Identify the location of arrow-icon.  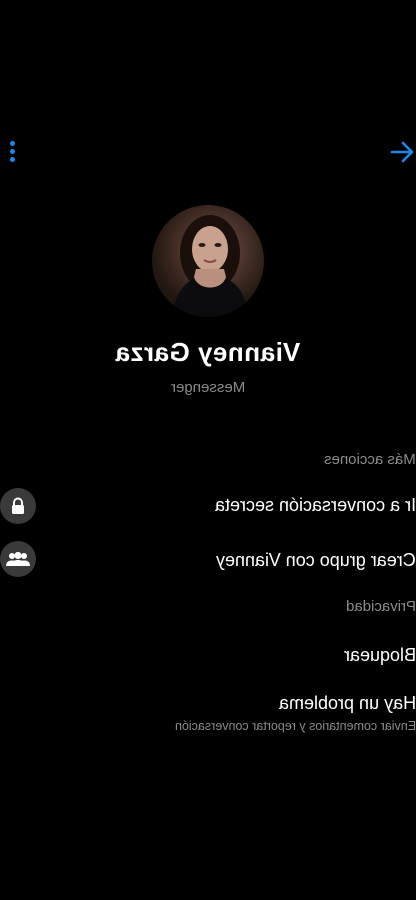
(403, 152).